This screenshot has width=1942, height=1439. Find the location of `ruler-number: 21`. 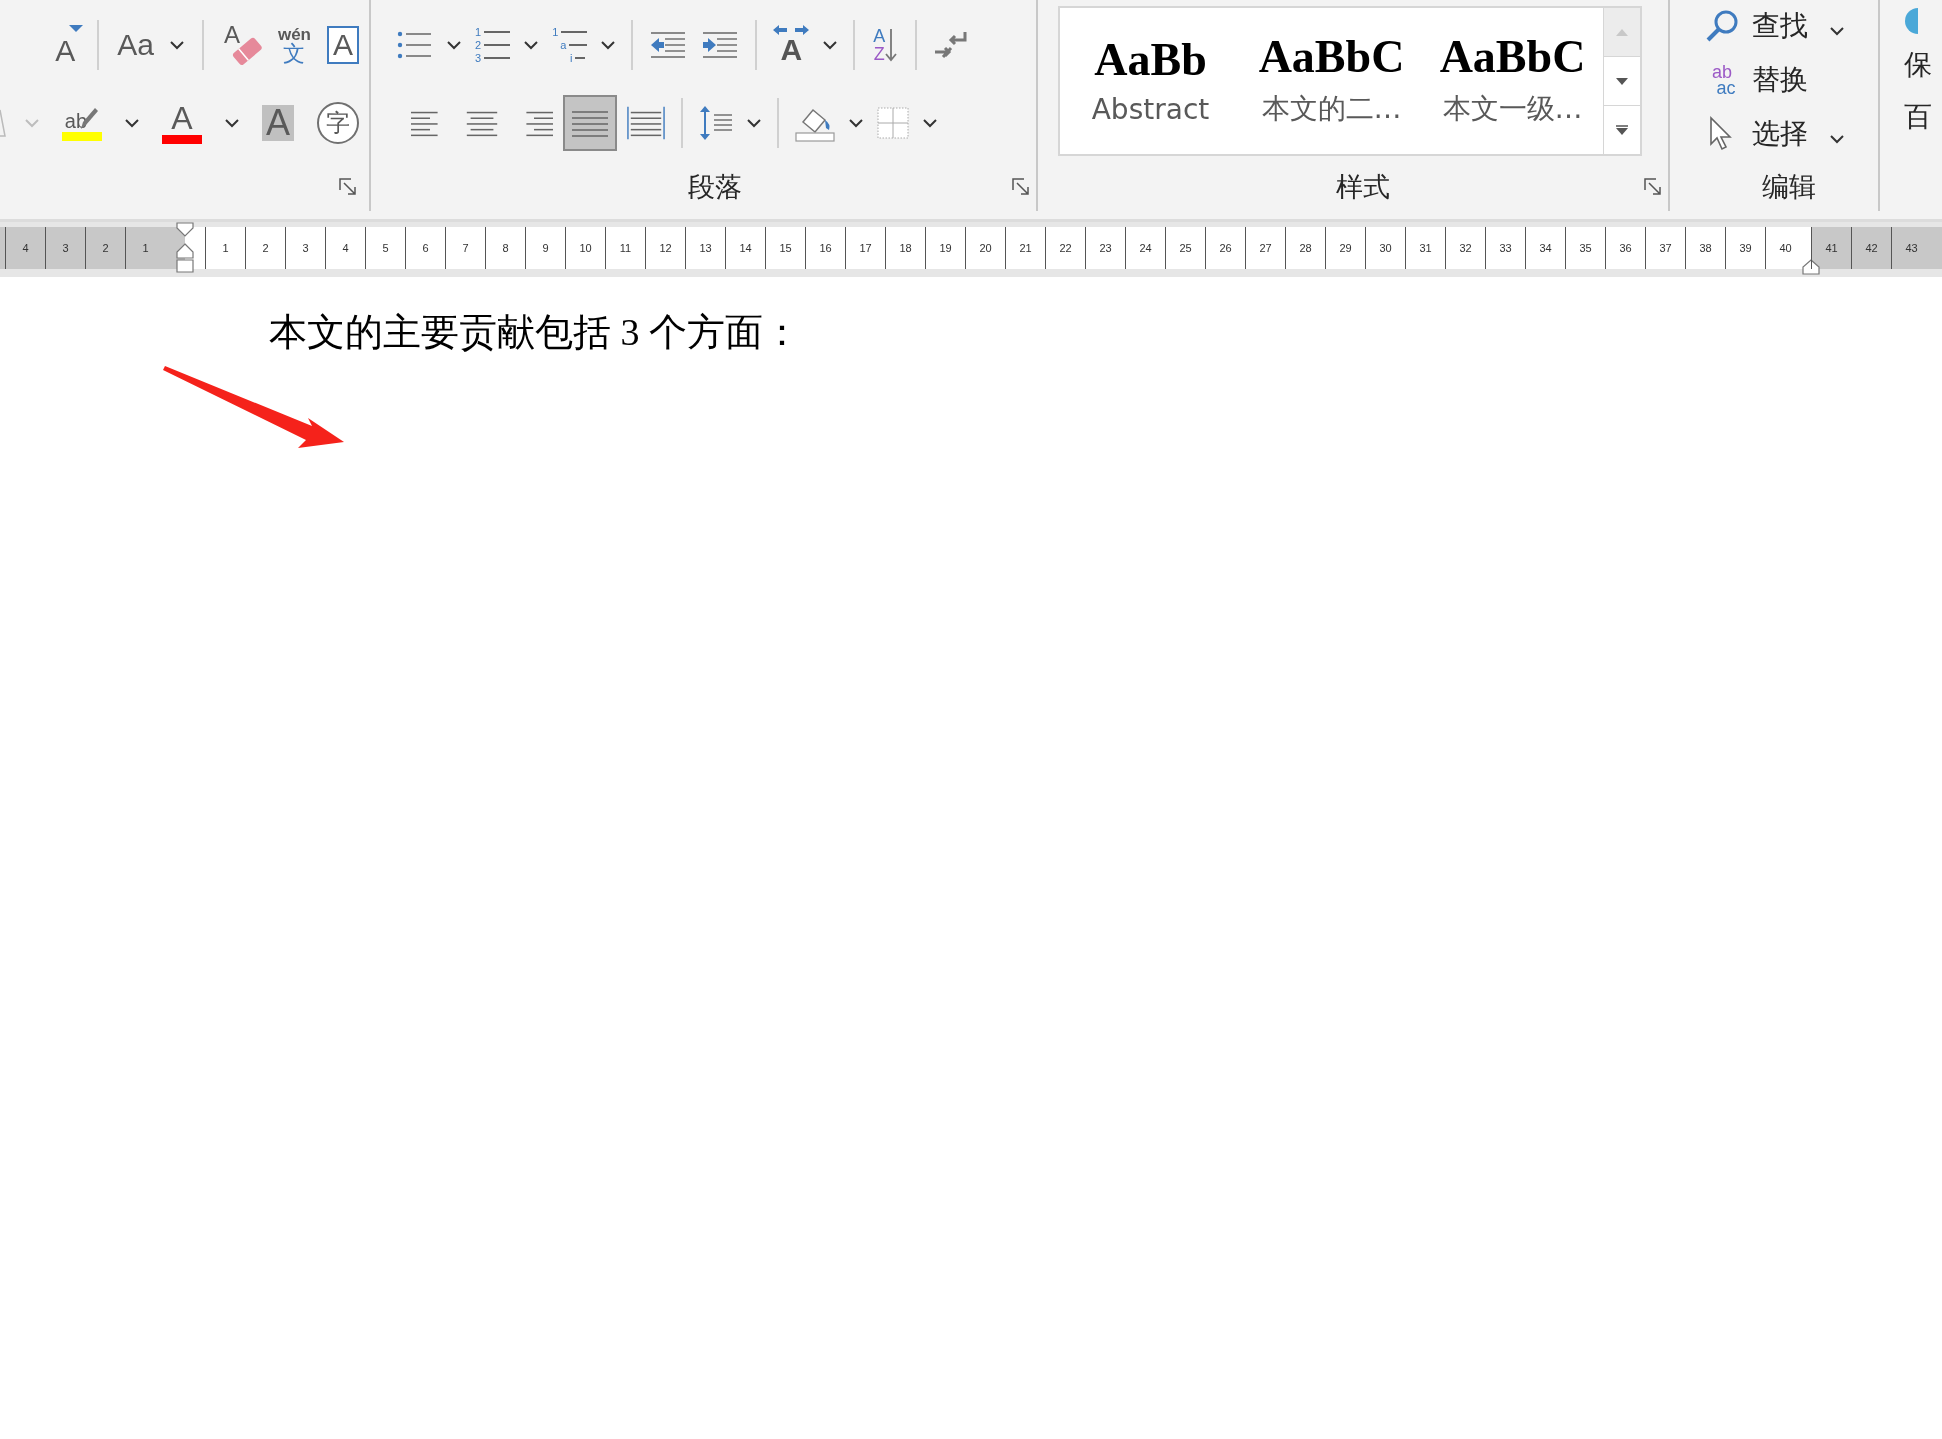

ruler-number: 21 is located at coordinates (1025, 248).